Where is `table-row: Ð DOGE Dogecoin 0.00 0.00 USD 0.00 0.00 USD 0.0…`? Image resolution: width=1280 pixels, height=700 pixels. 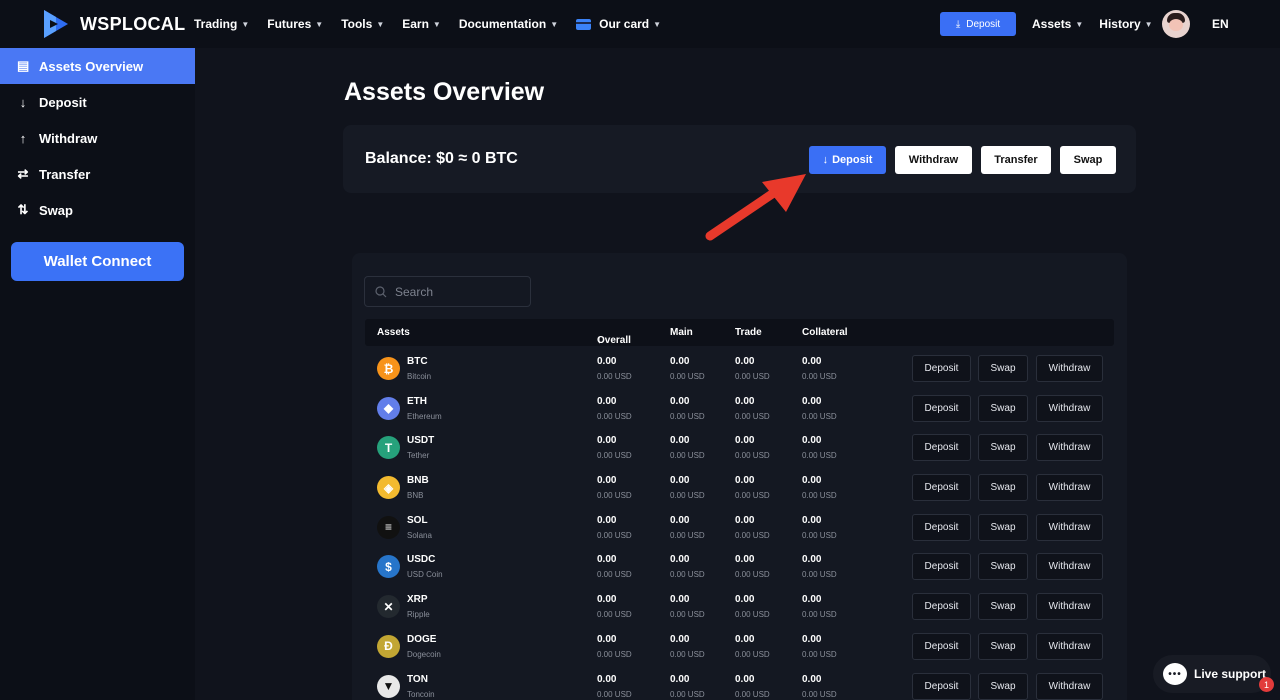 table-row: Ð DOGE Dogecoin 0.00 0.00 USD 0.00 0.00 USD 0.0… is located at coordinates (739, 646).